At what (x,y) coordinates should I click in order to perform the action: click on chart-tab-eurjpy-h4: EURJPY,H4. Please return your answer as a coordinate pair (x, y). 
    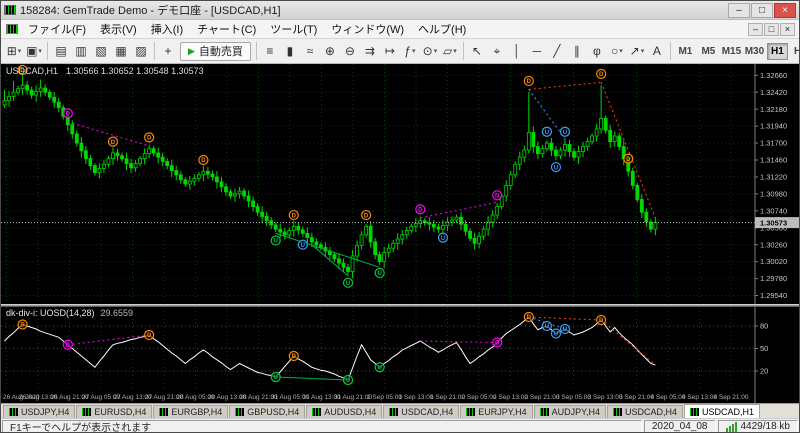
    Looking at the image, I should click on (496, 411).